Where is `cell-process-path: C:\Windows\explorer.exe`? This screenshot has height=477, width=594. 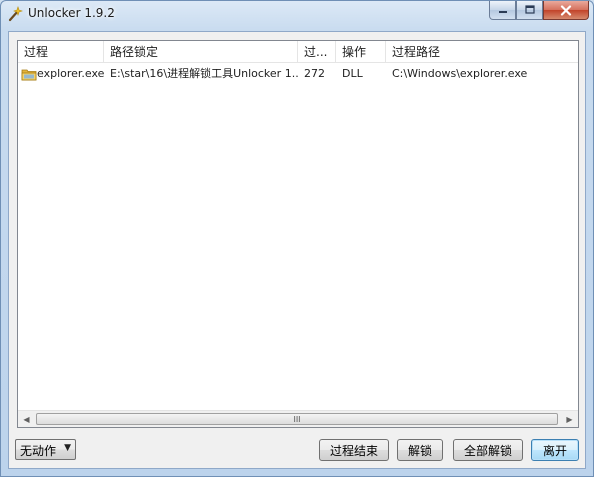
cell-process-path: C:\Windows\explorer.exe is located at coordinates (460, 73).